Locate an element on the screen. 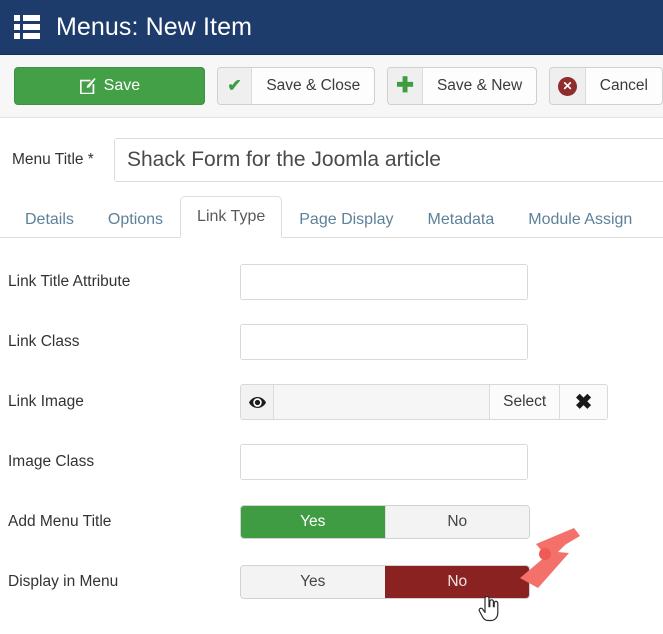  check-icon: ✔ is located at coordinates (235, 86).